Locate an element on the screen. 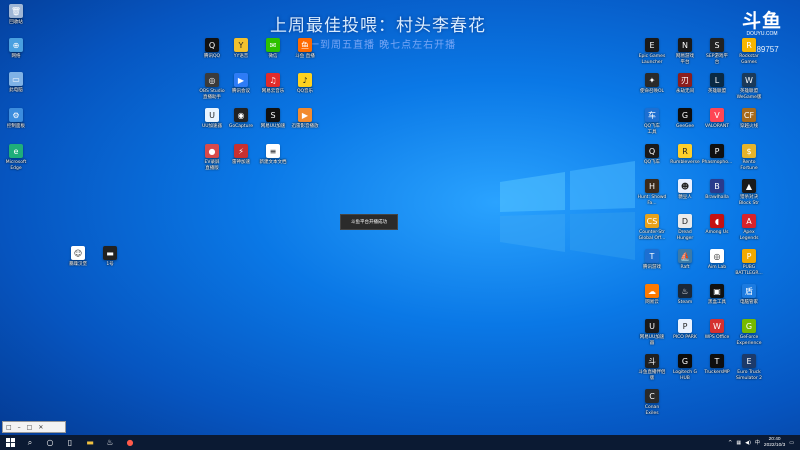 The image size is (800, 450). task-view-icon: ▯ is located at coordinates (70, 442).